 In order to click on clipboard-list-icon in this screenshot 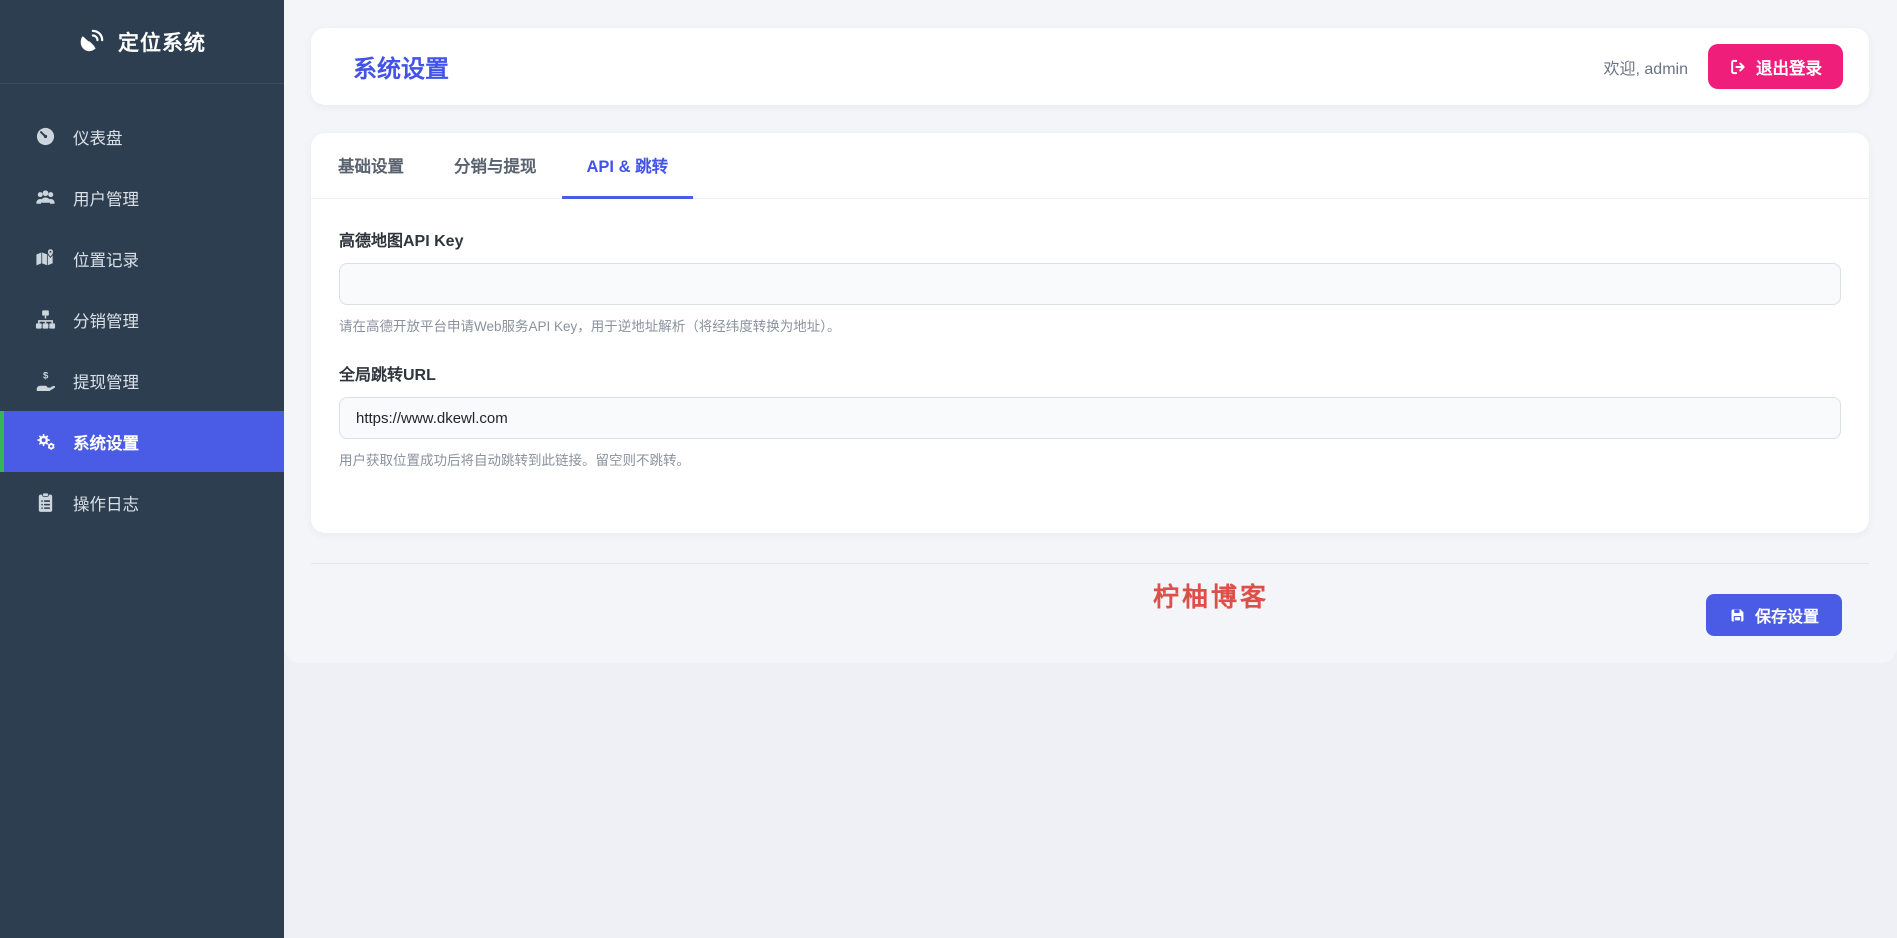, I will do `click(45, 503)`.